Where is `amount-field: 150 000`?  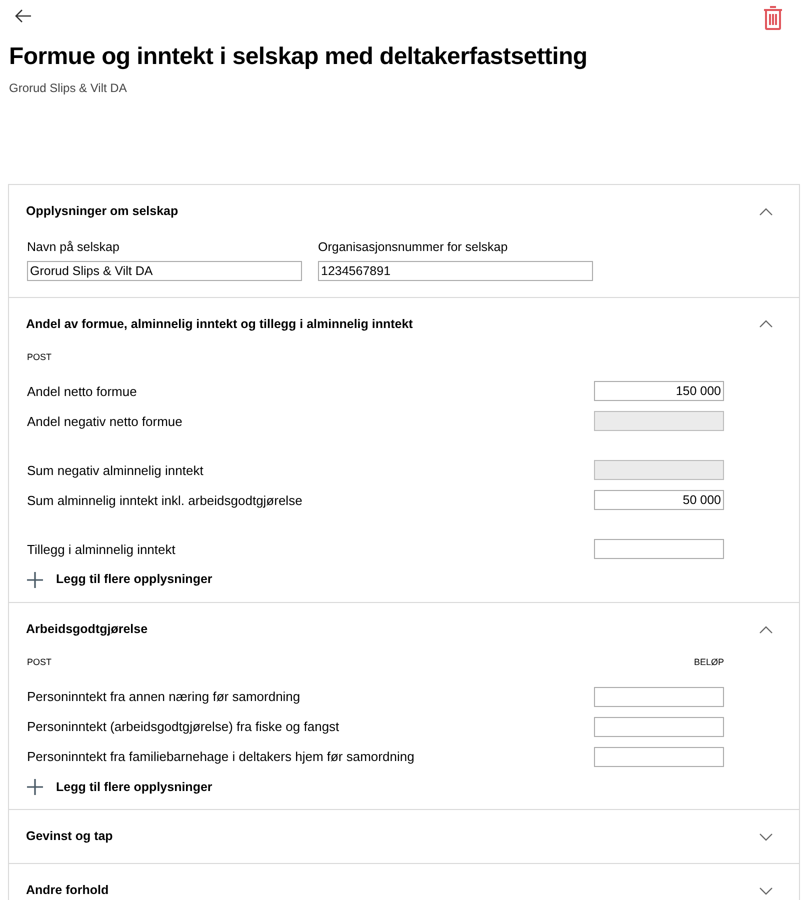 amount-field: 150 000 is located at coordinates (659, 391).